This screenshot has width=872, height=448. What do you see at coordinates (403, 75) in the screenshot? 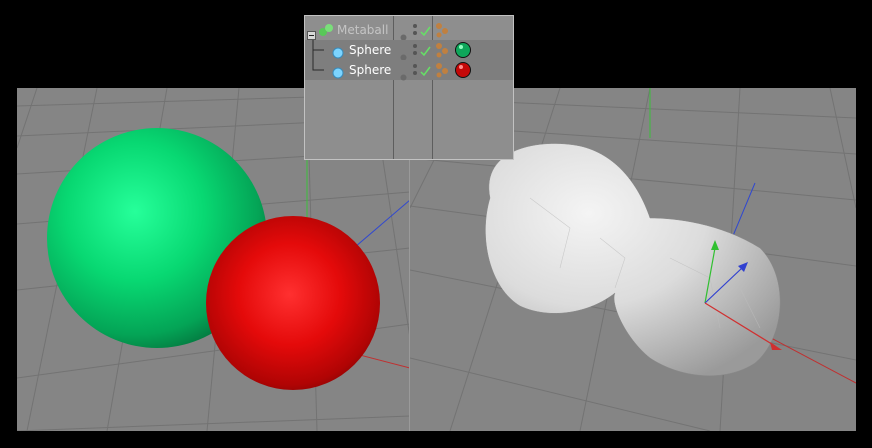
I see `editor-visibility-dot` at bounding box center [403, 75].